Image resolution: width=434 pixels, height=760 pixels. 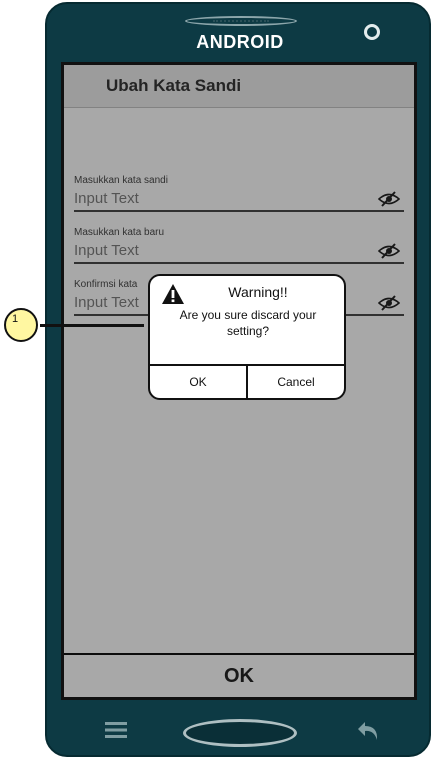 What do you see at coordinates (372, 32) in the screenshot?
I see `front-camera-icon` at bounding box center [372, 32].